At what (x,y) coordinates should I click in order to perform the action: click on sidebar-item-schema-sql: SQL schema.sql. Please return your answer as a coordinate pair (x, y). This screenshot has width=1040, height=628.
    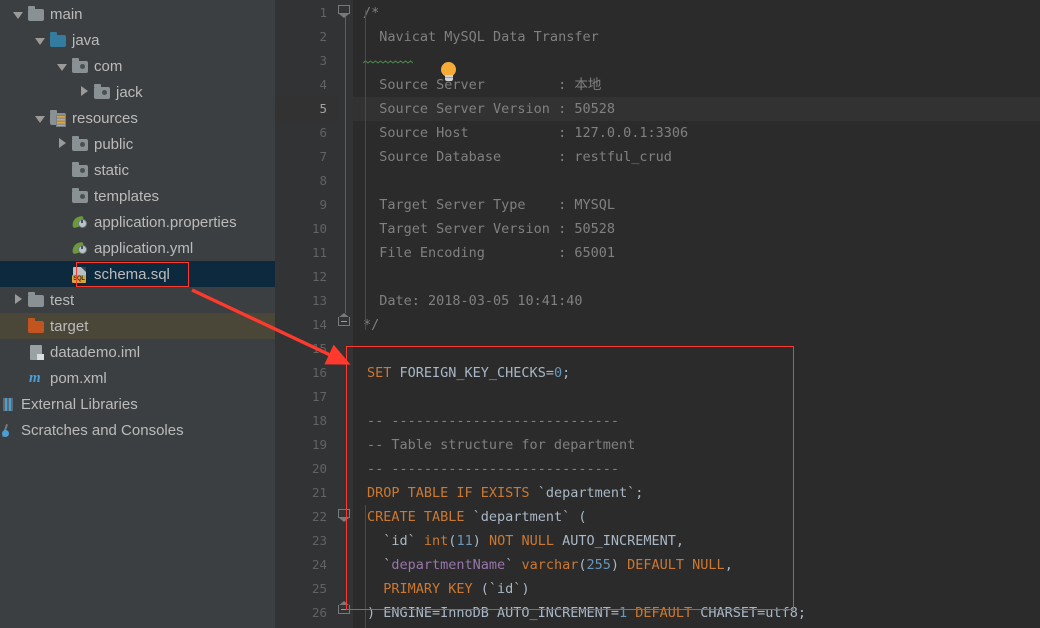
    Looking at the image, I should click on (137, 274).